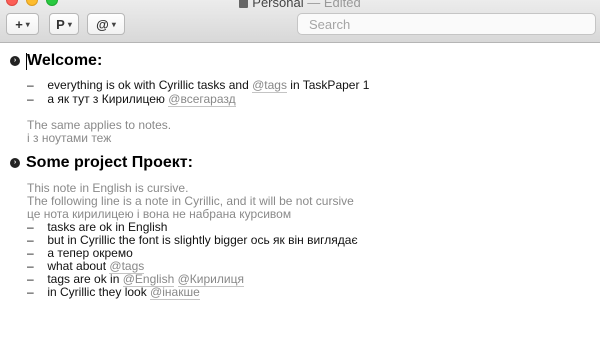 The image size is (600, 361). Describe the element at coordinates (109, 162) in the screenshot. I see `project-title: Some project Проект:` at that location.